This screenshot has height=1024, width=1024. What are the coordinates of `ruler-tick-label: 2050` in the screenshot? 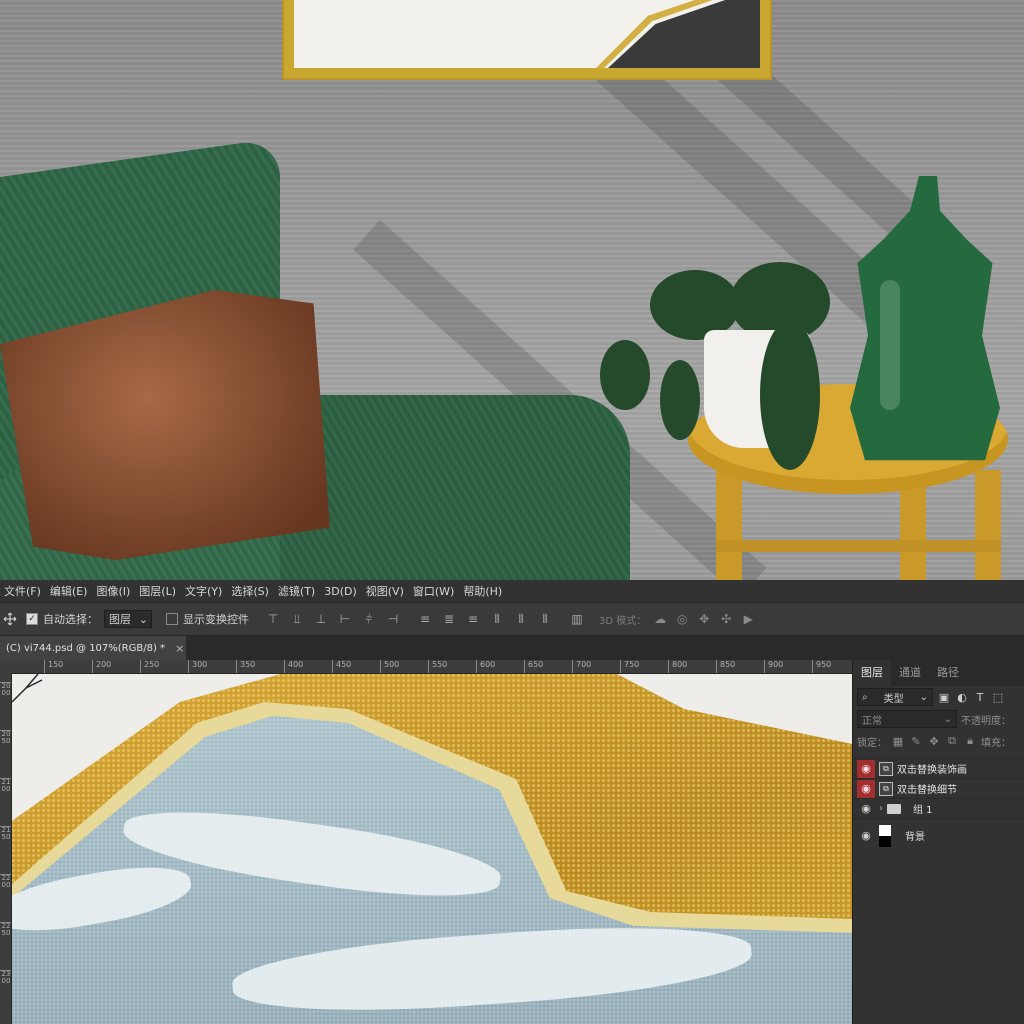 It's located at (5, 737).